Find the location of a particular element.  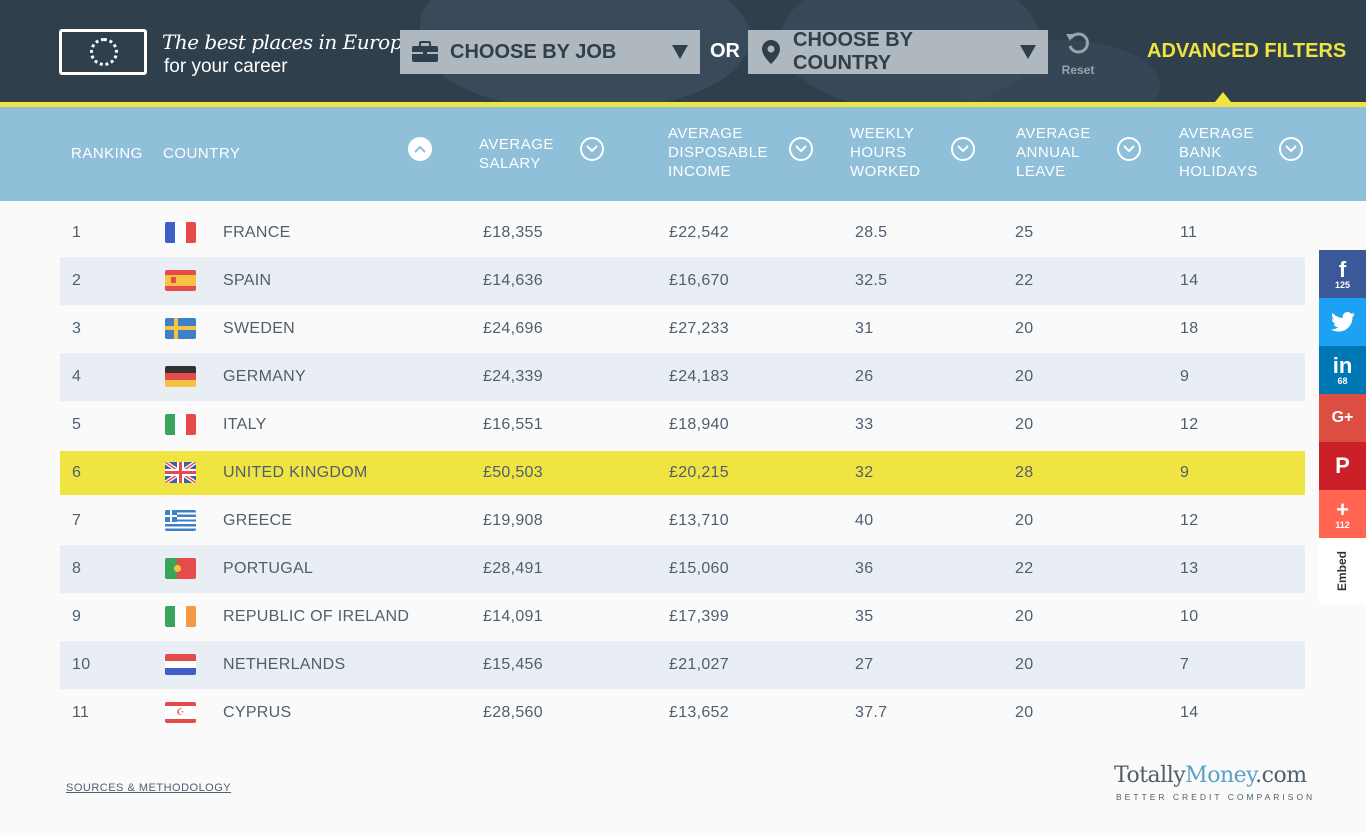

col-weekly-hours: WEEKLY HOURS WORKED is located at coordinates (885, 152).